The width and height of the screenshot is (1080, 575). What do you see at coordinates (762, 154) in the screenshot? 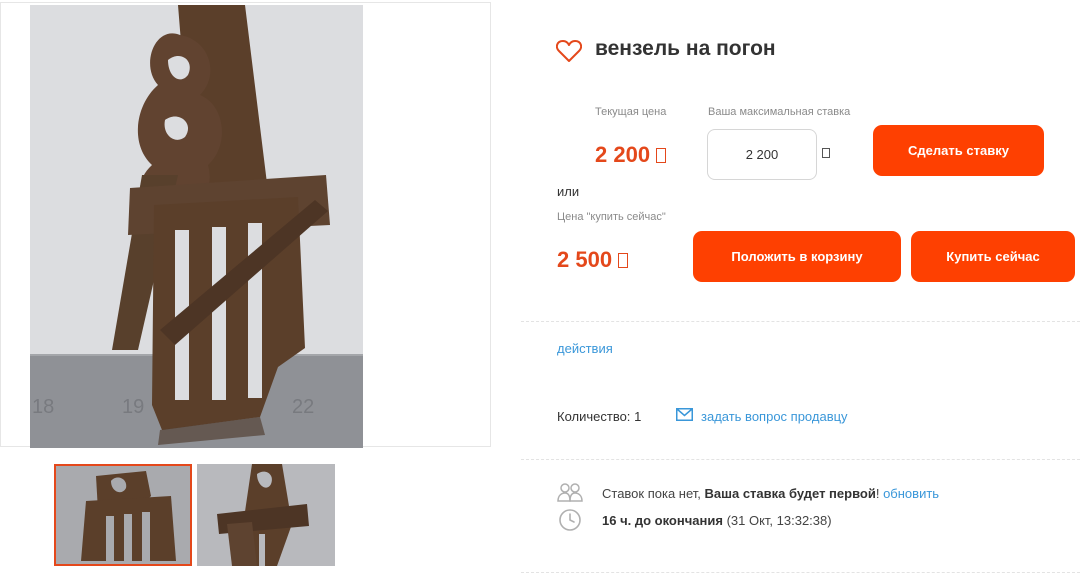
I see `max-bid-input` at bounding box center [762, 154].